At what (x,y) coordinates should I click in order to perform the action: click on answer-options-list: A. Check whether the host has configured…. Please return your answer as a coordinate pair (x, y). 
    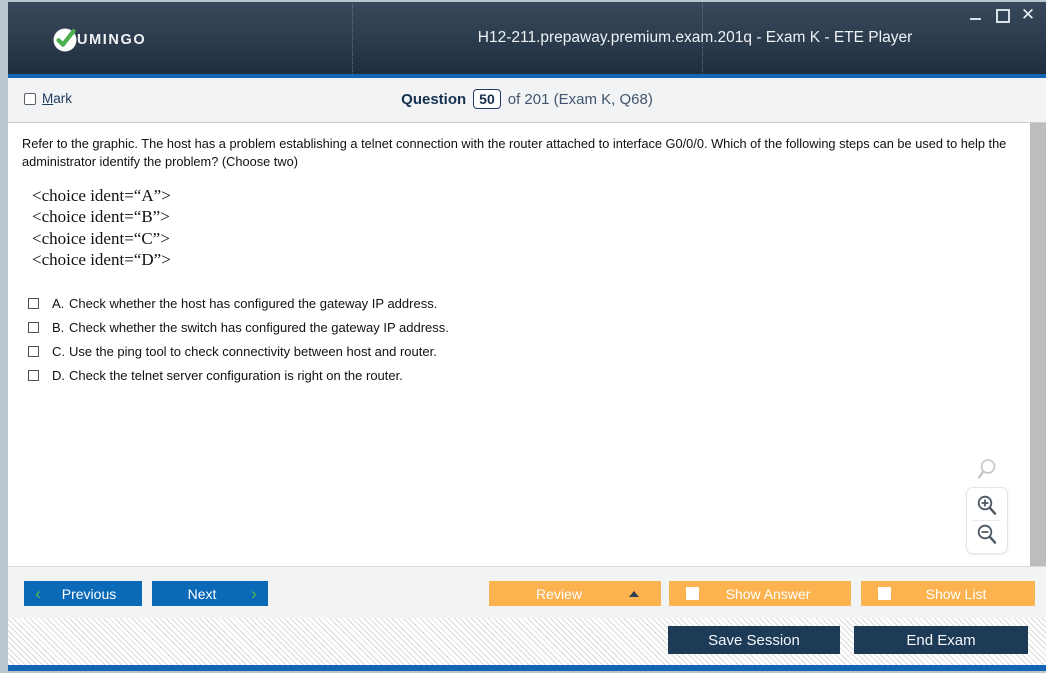
    Looking at the image, I should click on (238, 339).